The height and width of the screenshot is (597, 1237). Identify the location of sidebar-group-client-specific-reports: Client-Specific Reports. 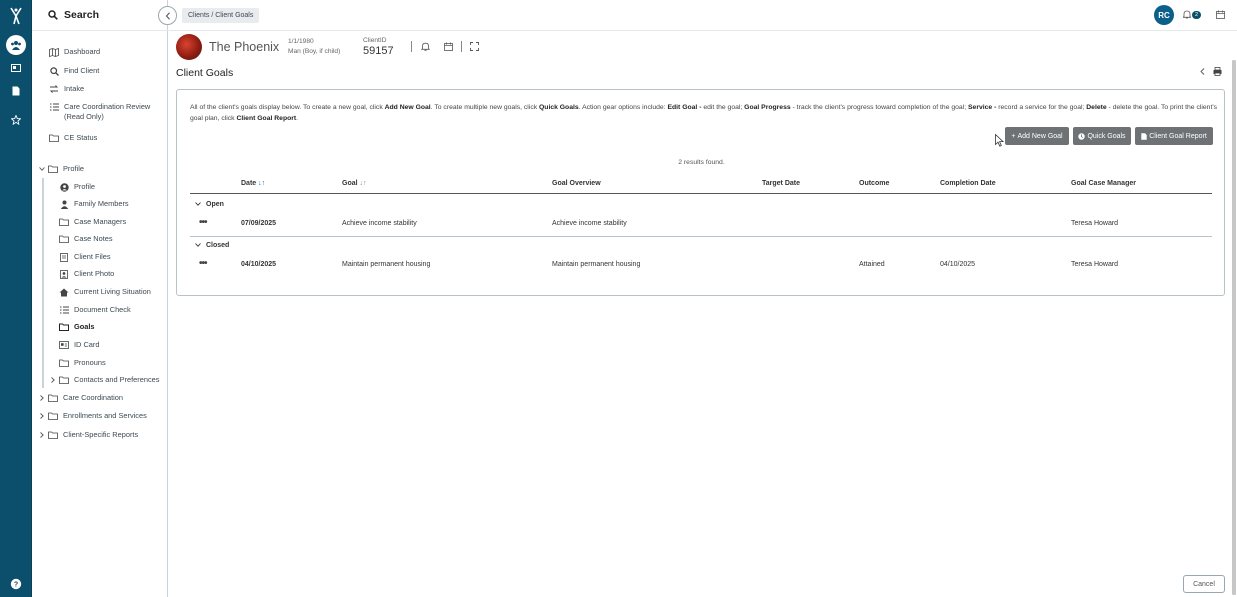
(88, 435).